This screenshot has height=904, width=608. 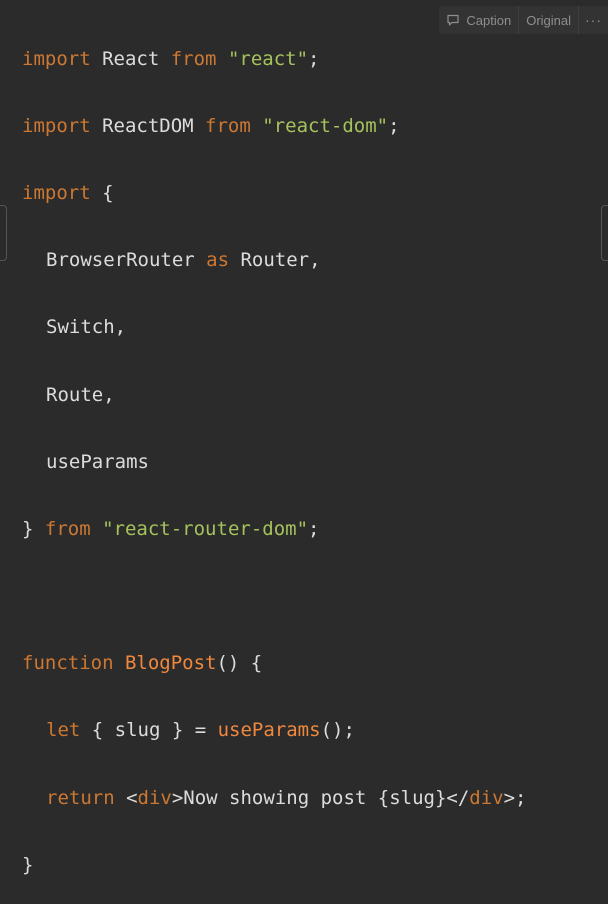 I want to click on original-button: Original, so click(x=548, y=20).